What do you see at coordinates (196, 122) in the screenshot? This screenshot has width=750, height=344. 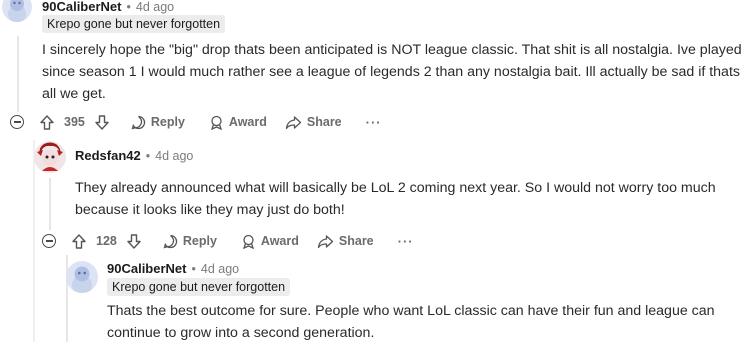 I see `comment-actions: 395 Reply Award Share ···` at bounding box center [196, 122].